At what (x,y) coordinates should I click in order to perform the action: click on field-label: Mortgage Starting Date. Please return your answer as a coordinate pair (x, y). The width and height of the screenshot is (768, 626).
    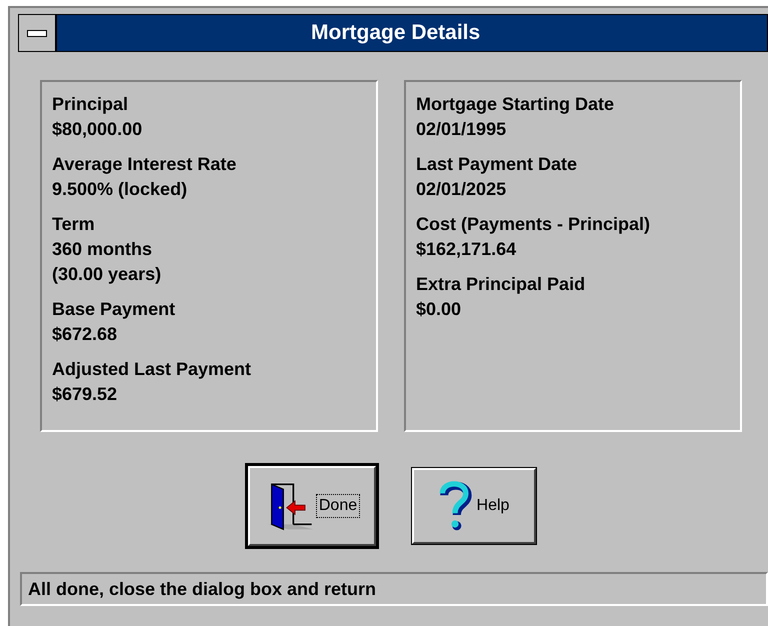
    Looking at the image, I should click on (516, 104).